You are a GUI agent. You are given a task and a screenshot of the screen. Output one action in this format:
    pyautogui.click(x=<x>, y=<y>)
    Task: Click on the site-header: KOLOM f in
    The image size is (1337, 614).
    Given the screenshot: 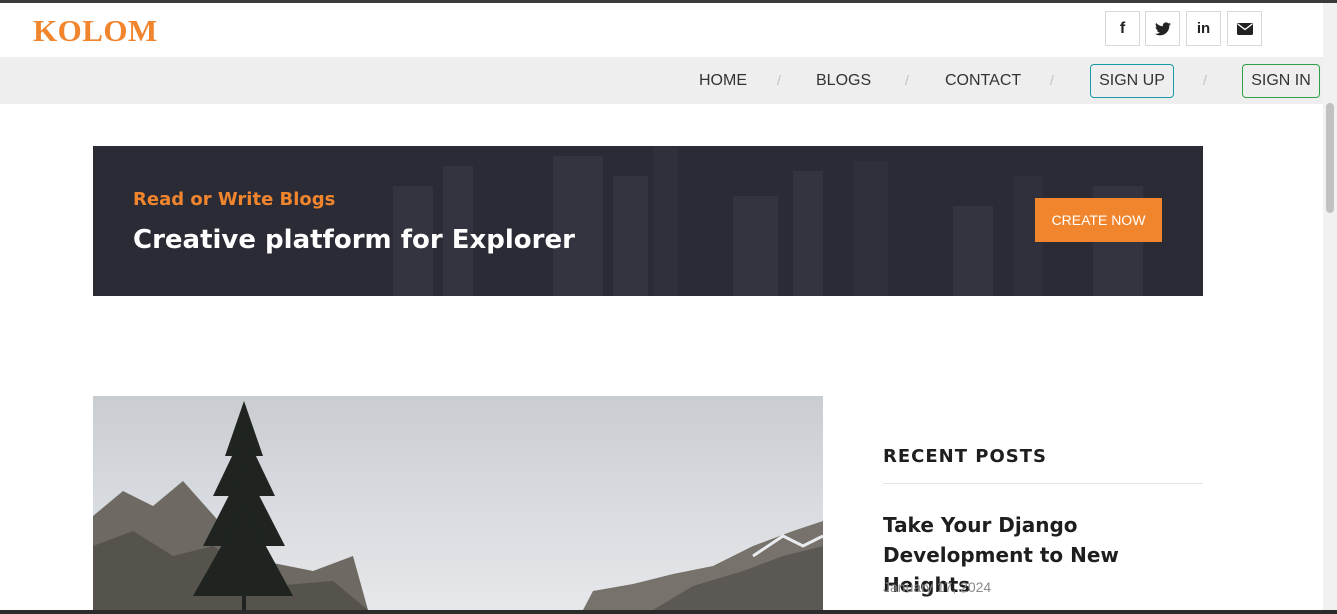 What is the action you would take?
    pyautogui.click(x=661, y=30)
    